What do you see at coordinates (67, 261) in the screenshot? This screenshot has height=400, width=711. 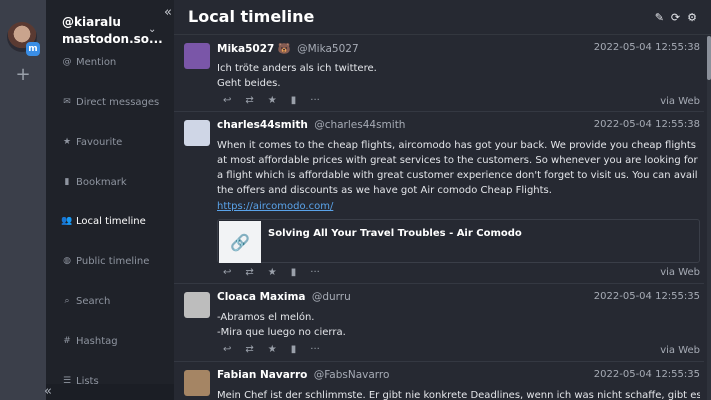 I see `globe-icon: ◍` at bounding box center [67, 261].